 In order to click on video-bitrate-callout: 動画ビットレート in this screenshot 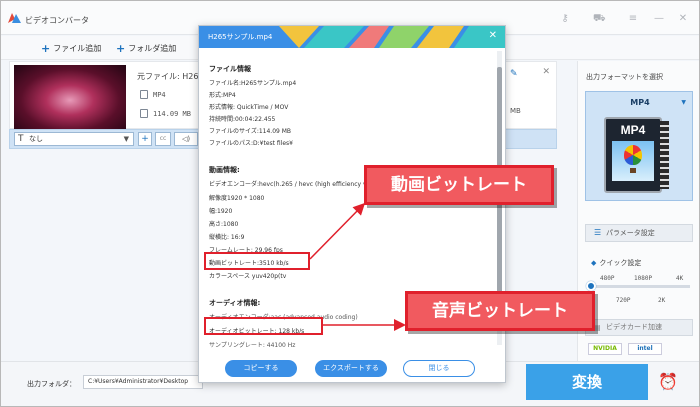, I will do `click(459, 185)`.